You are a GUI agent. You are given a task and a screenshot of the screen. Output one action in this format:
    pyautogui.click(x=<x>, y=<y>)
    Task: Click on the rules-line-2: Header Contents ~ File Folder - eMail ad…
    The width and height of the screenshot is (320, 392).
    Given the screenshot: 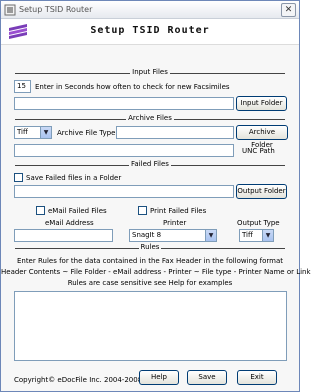 What is the action you would take?
    pyautogui.click(x=156, y=272)
    